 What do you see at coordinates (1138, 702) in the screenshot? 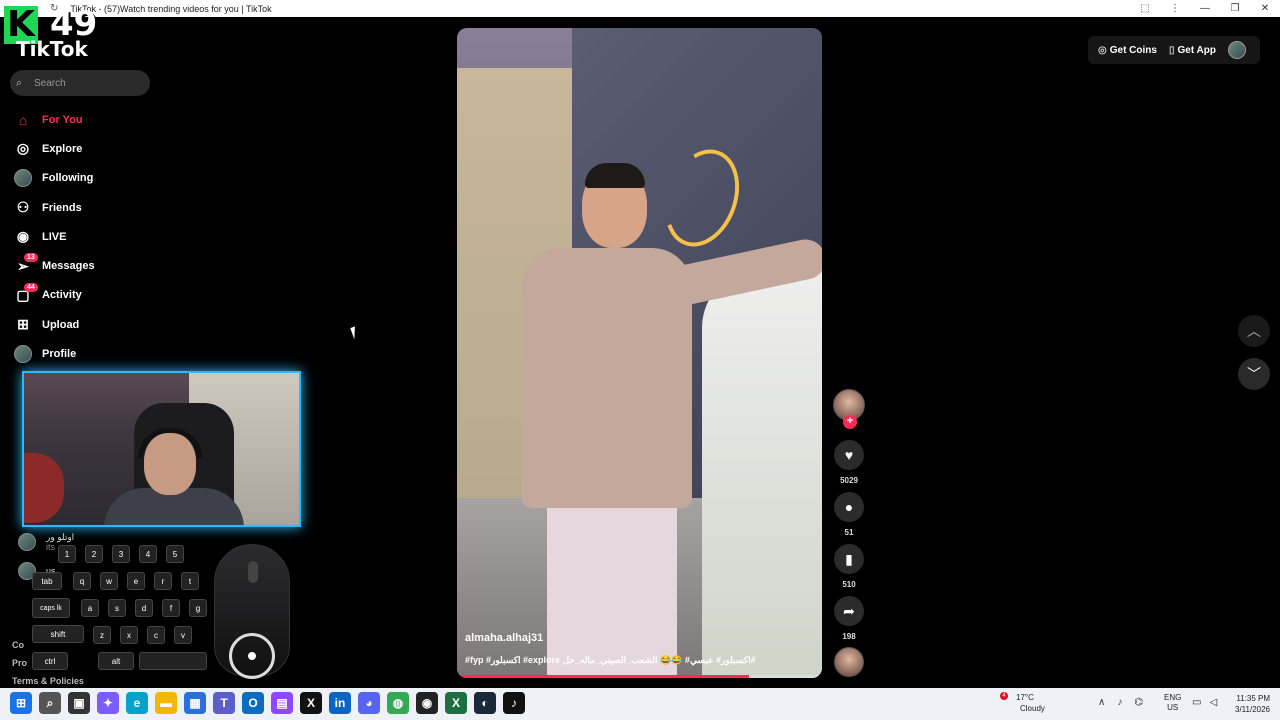
I see `network-icon: ⌬` at bounding box center [1138, 702].